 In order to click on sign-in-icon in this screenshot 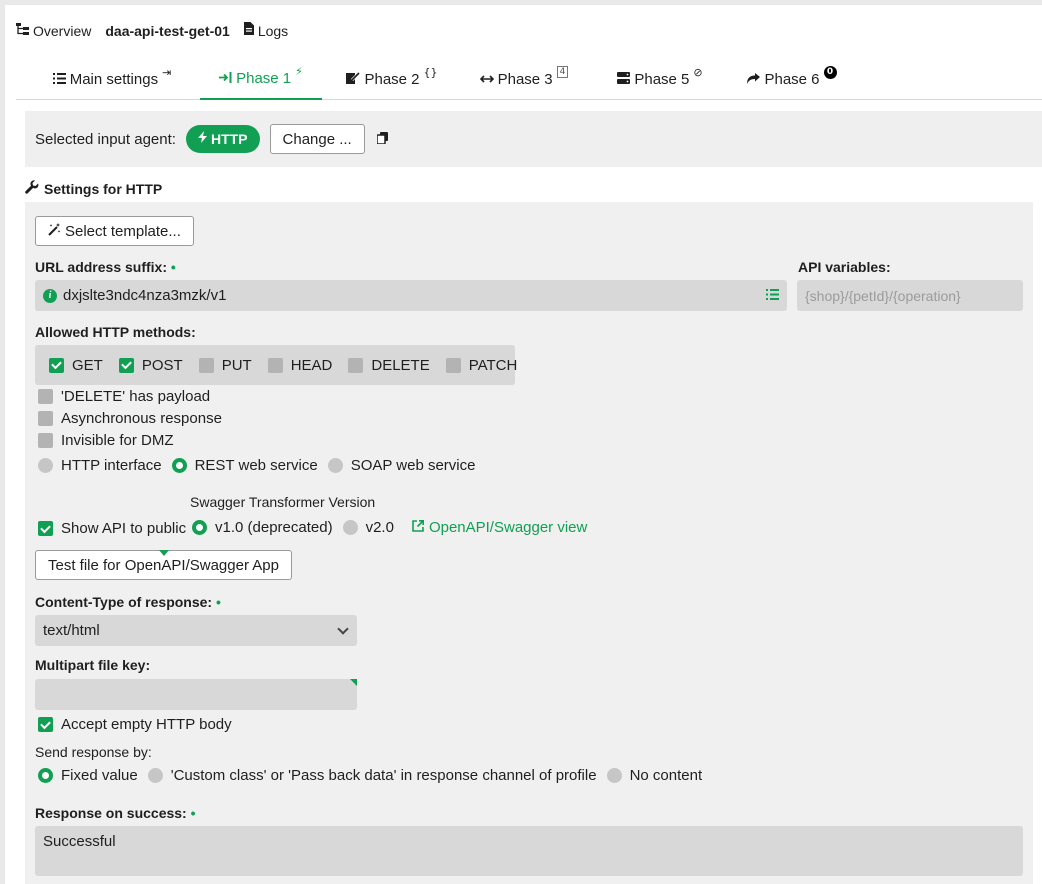, I will do `click(225, 78)`.